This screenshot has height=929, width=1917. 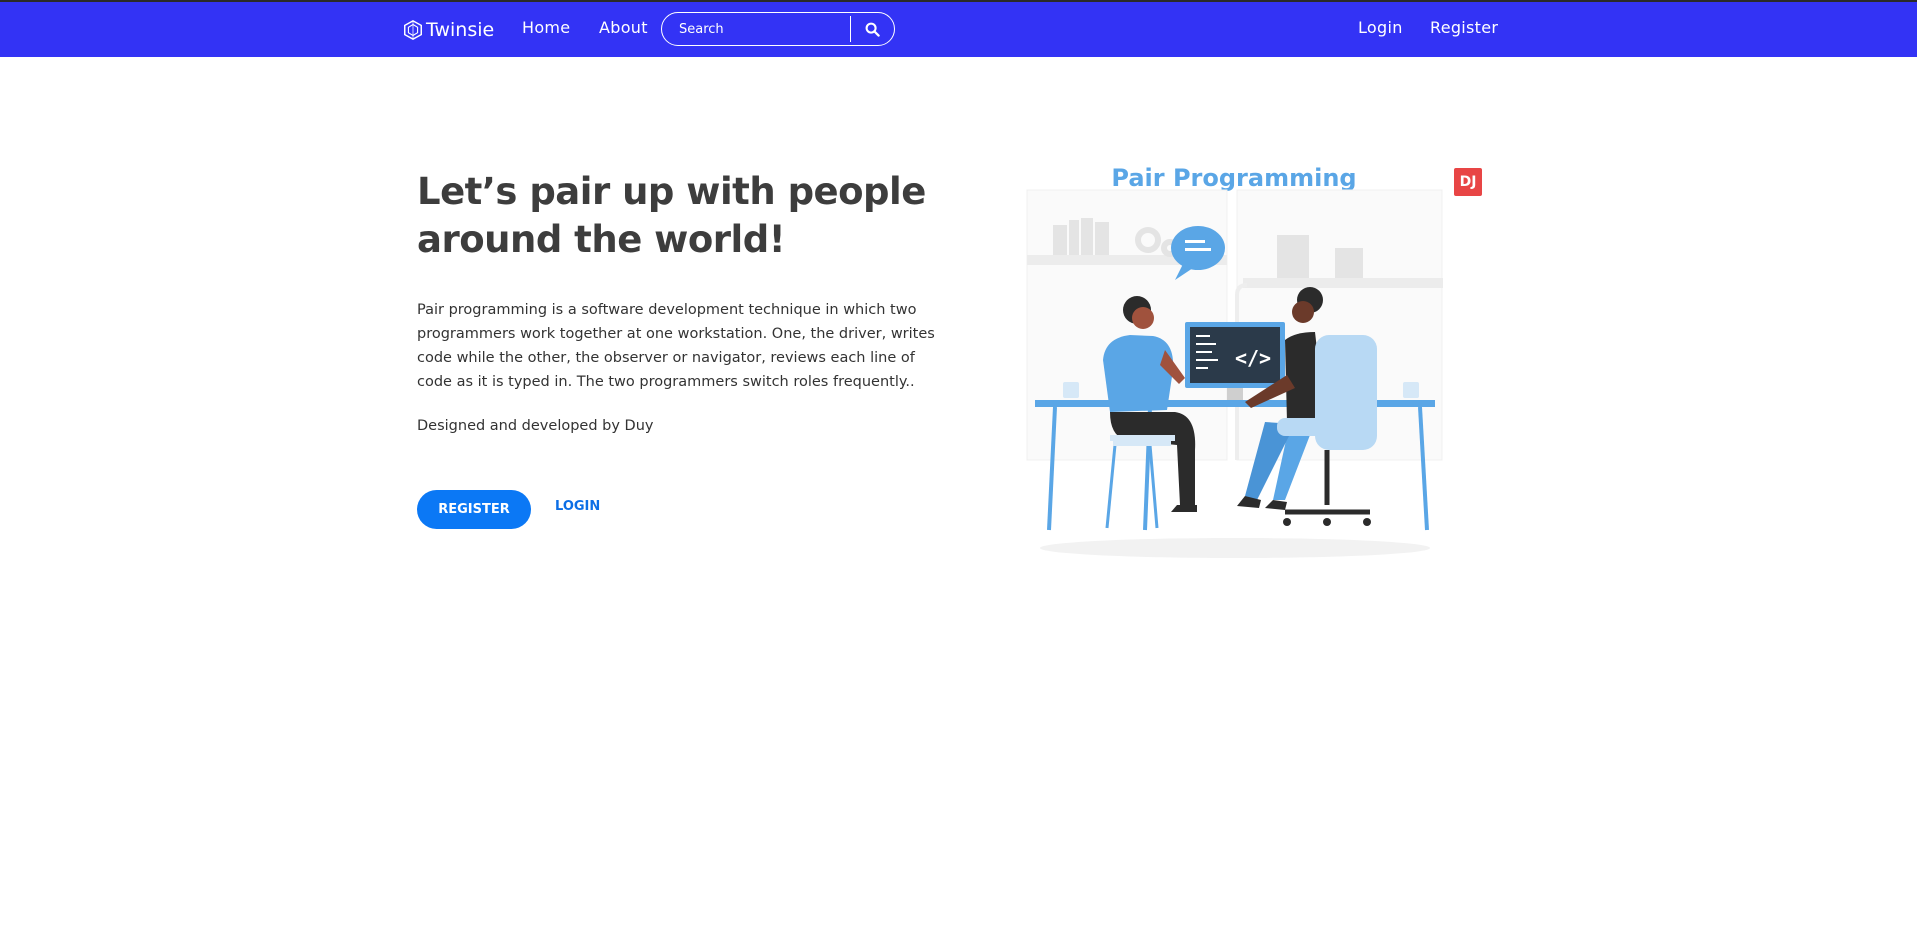 What do you see at coordinates (474, 509) in the screenshot?
I see `register-button: REGISTER` at bounding box center [474, 509].